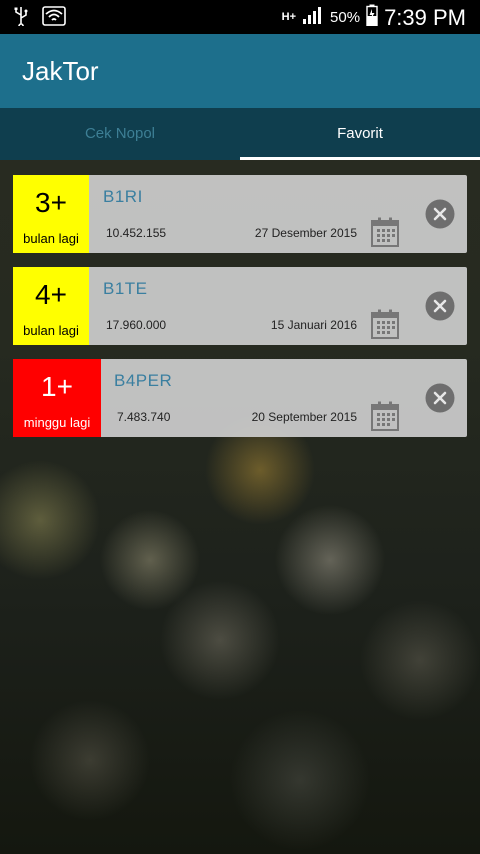 The height and width of the screenshot is (854, 480). Describe the element at coordinates (125, 288) in the screenshot. I see `plate-number: B1TE` at that location.